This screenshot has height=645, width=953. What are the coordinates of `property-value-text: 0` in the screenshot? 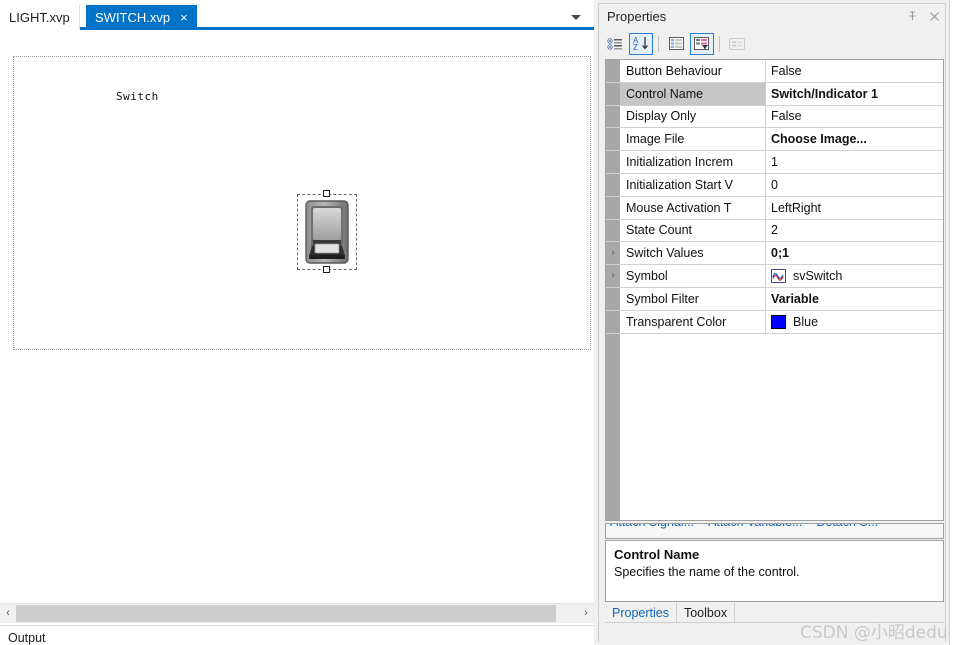 It's located at (774, 184).